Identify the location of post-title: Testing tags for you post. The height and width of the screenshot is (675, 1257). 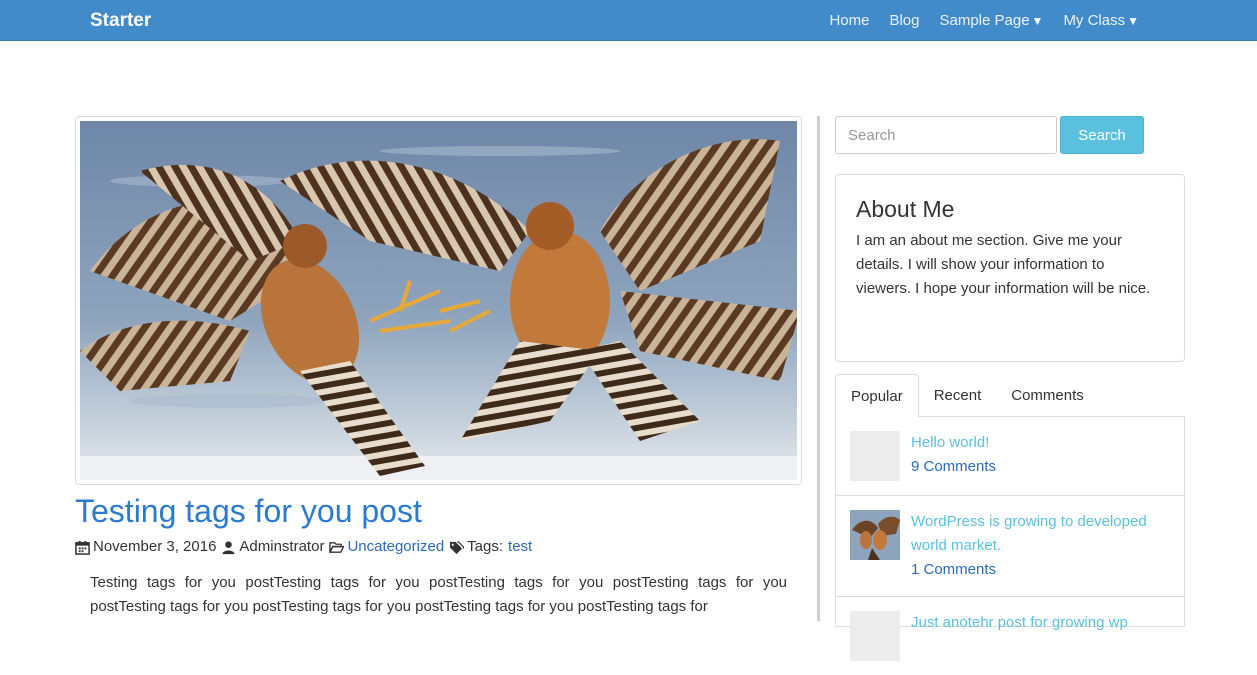
(438, 511).